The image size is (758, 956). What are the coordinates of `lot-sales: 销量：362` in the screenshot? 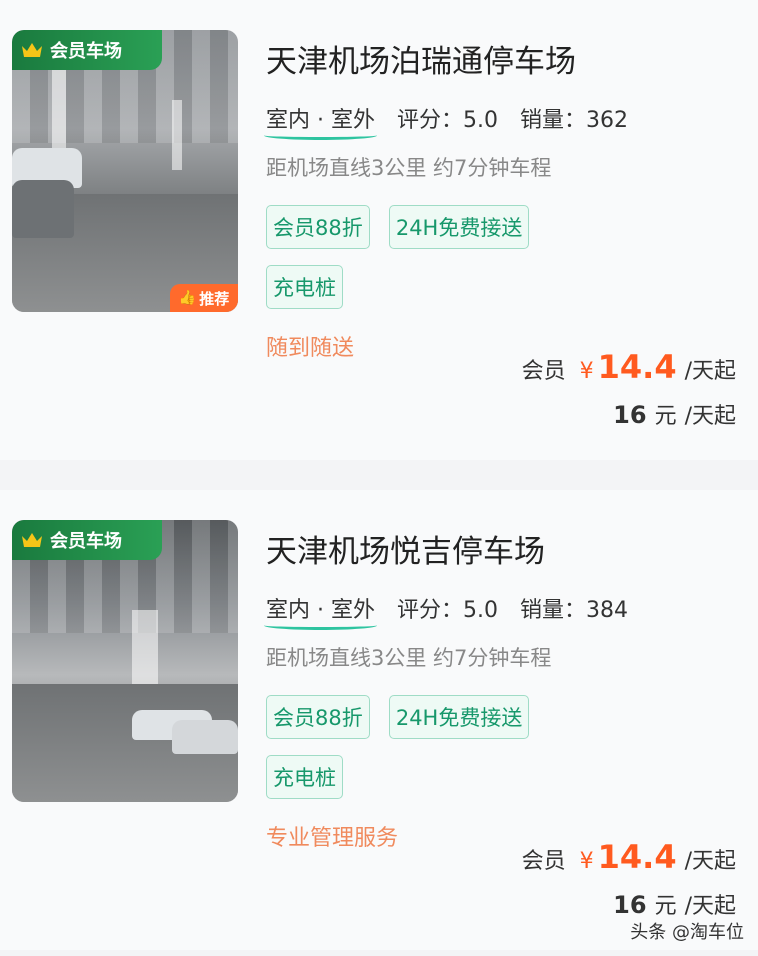 It's located at (573, 120).